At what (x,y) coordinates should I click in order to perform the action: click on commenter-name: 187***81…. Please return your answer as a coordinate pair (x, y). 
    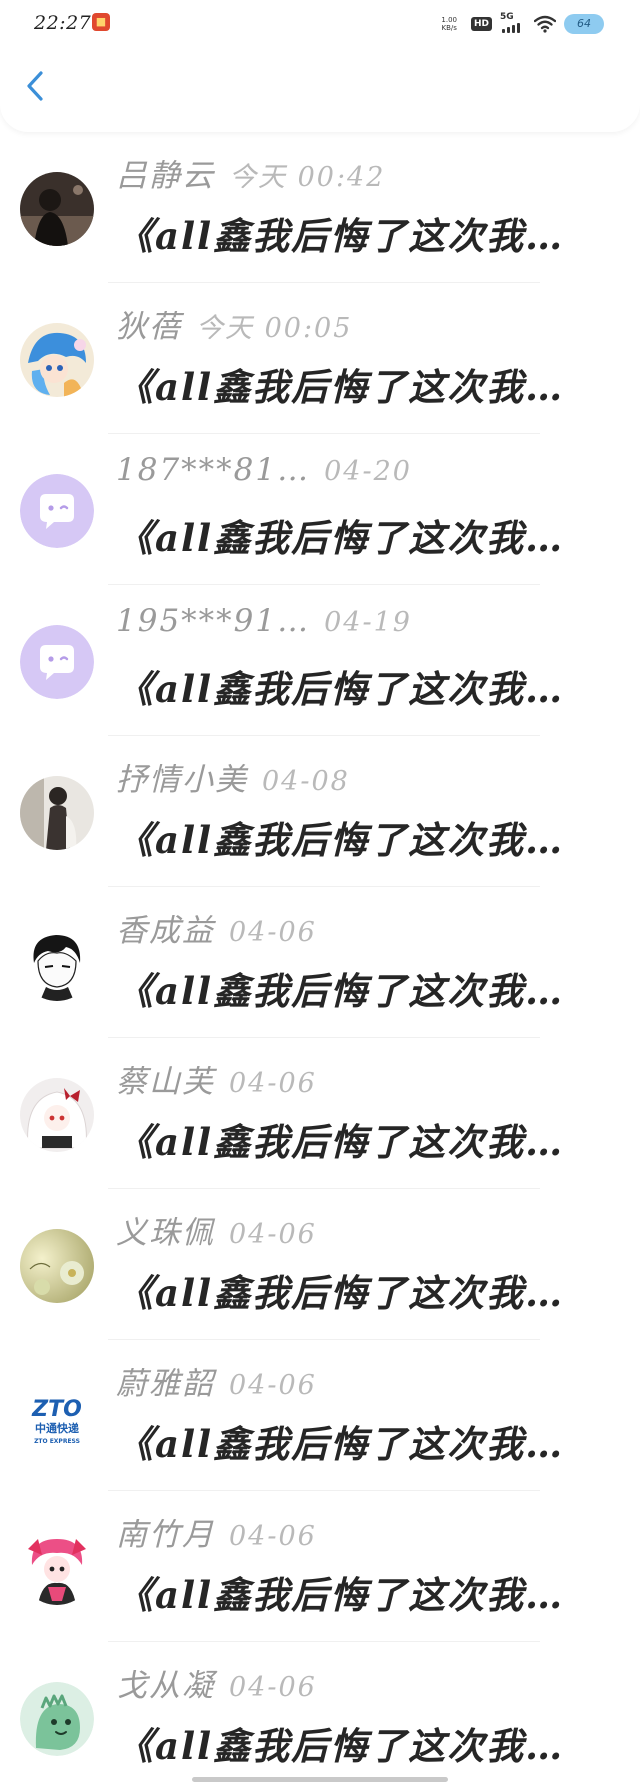
    Looking at the image, I should click on (213, 470).